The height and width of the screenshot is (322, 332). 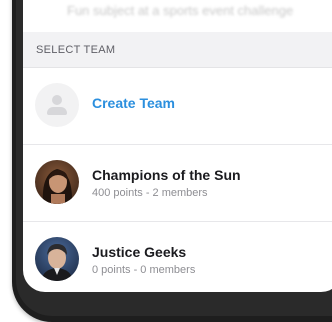 I want to click on user-placeholder-body, so click(x=57, y=111).